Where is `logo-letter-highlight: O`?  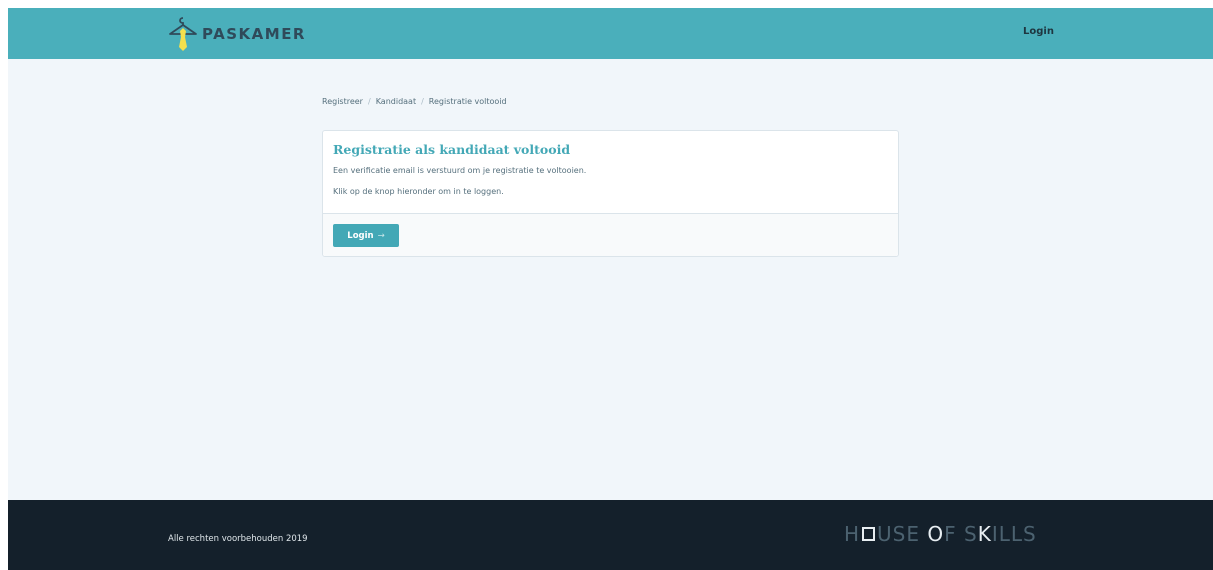
logo-letter-highlight: O is located at coordinates (936, 534).